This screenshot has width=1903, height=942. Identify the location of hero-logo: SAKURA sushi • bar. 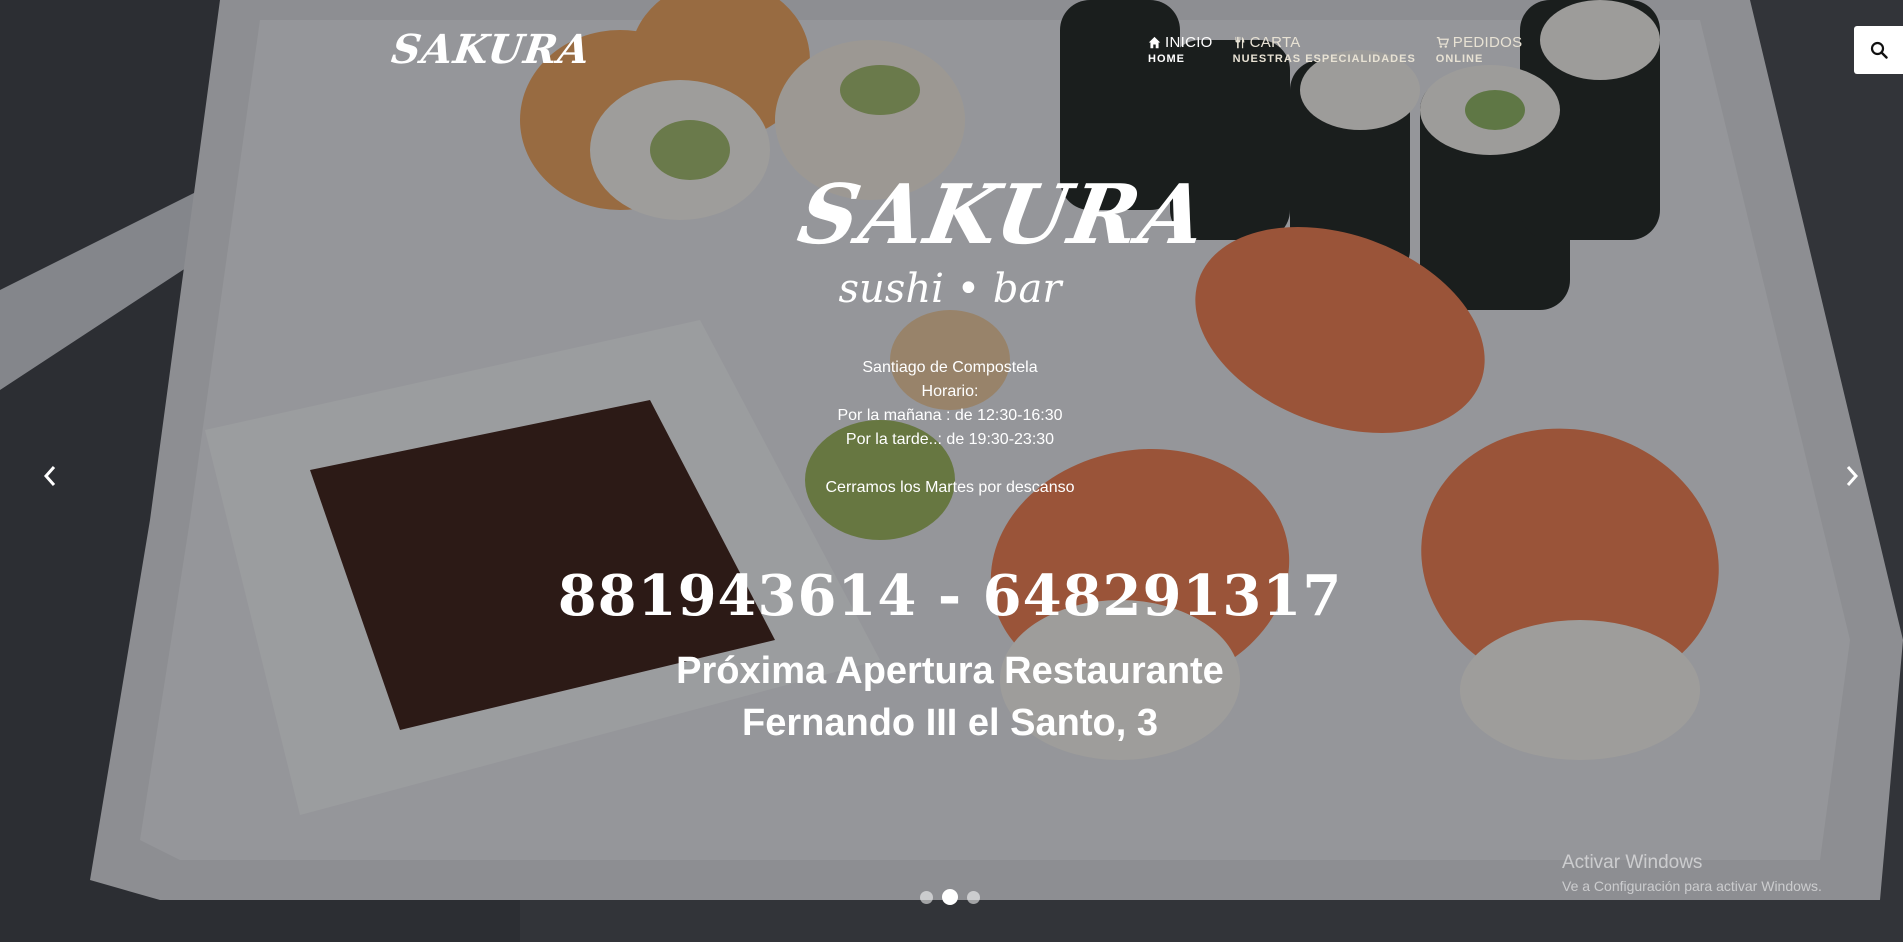
(1003, 240).